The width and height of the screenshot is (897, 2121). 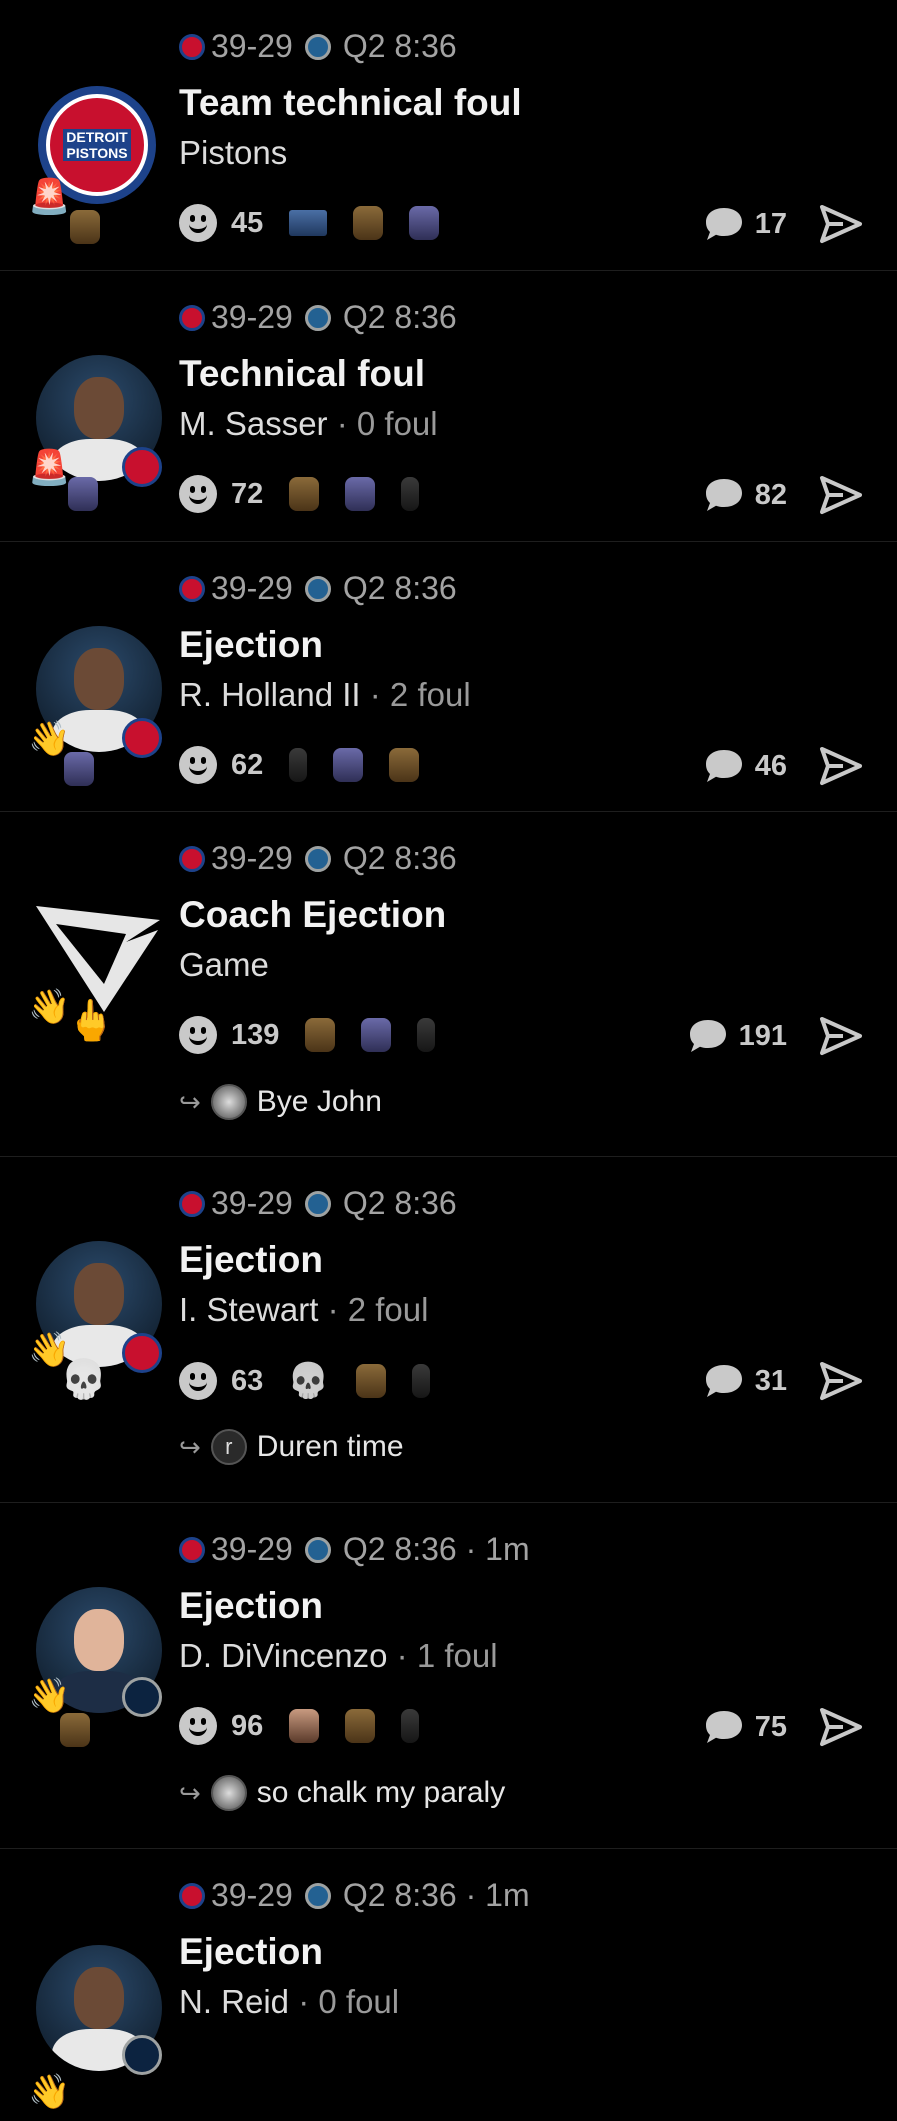 What do you see at coordinates (770, 1726) in the screenshot?
I see `comment-count: 75` at bounding box center [770, 1726].